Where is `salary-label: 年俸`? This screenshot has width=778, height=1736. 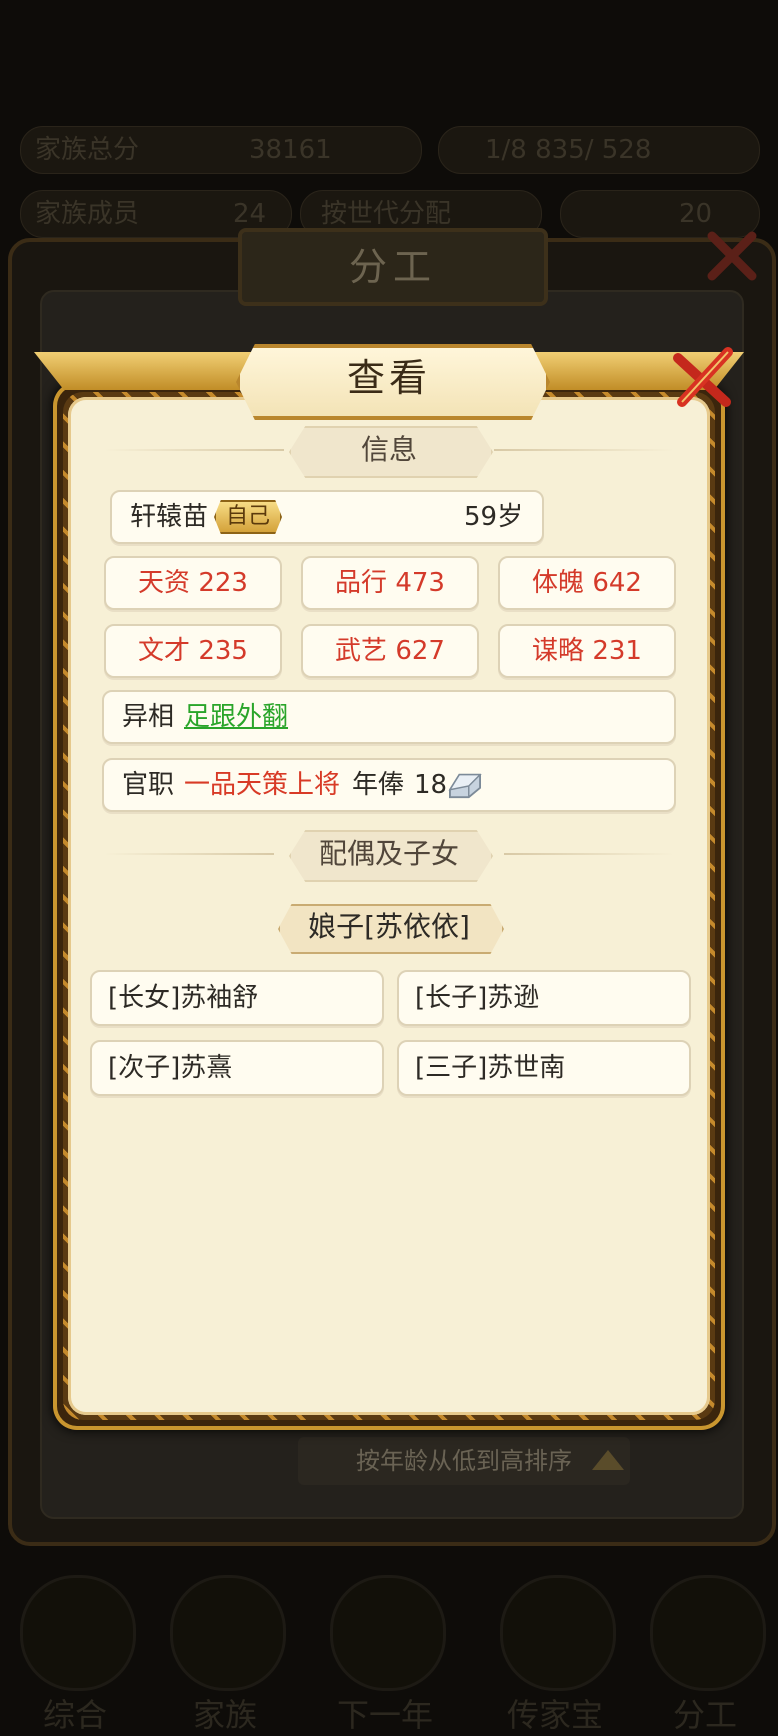 salary-label: 年俸 is located at coordinates (378, 785).